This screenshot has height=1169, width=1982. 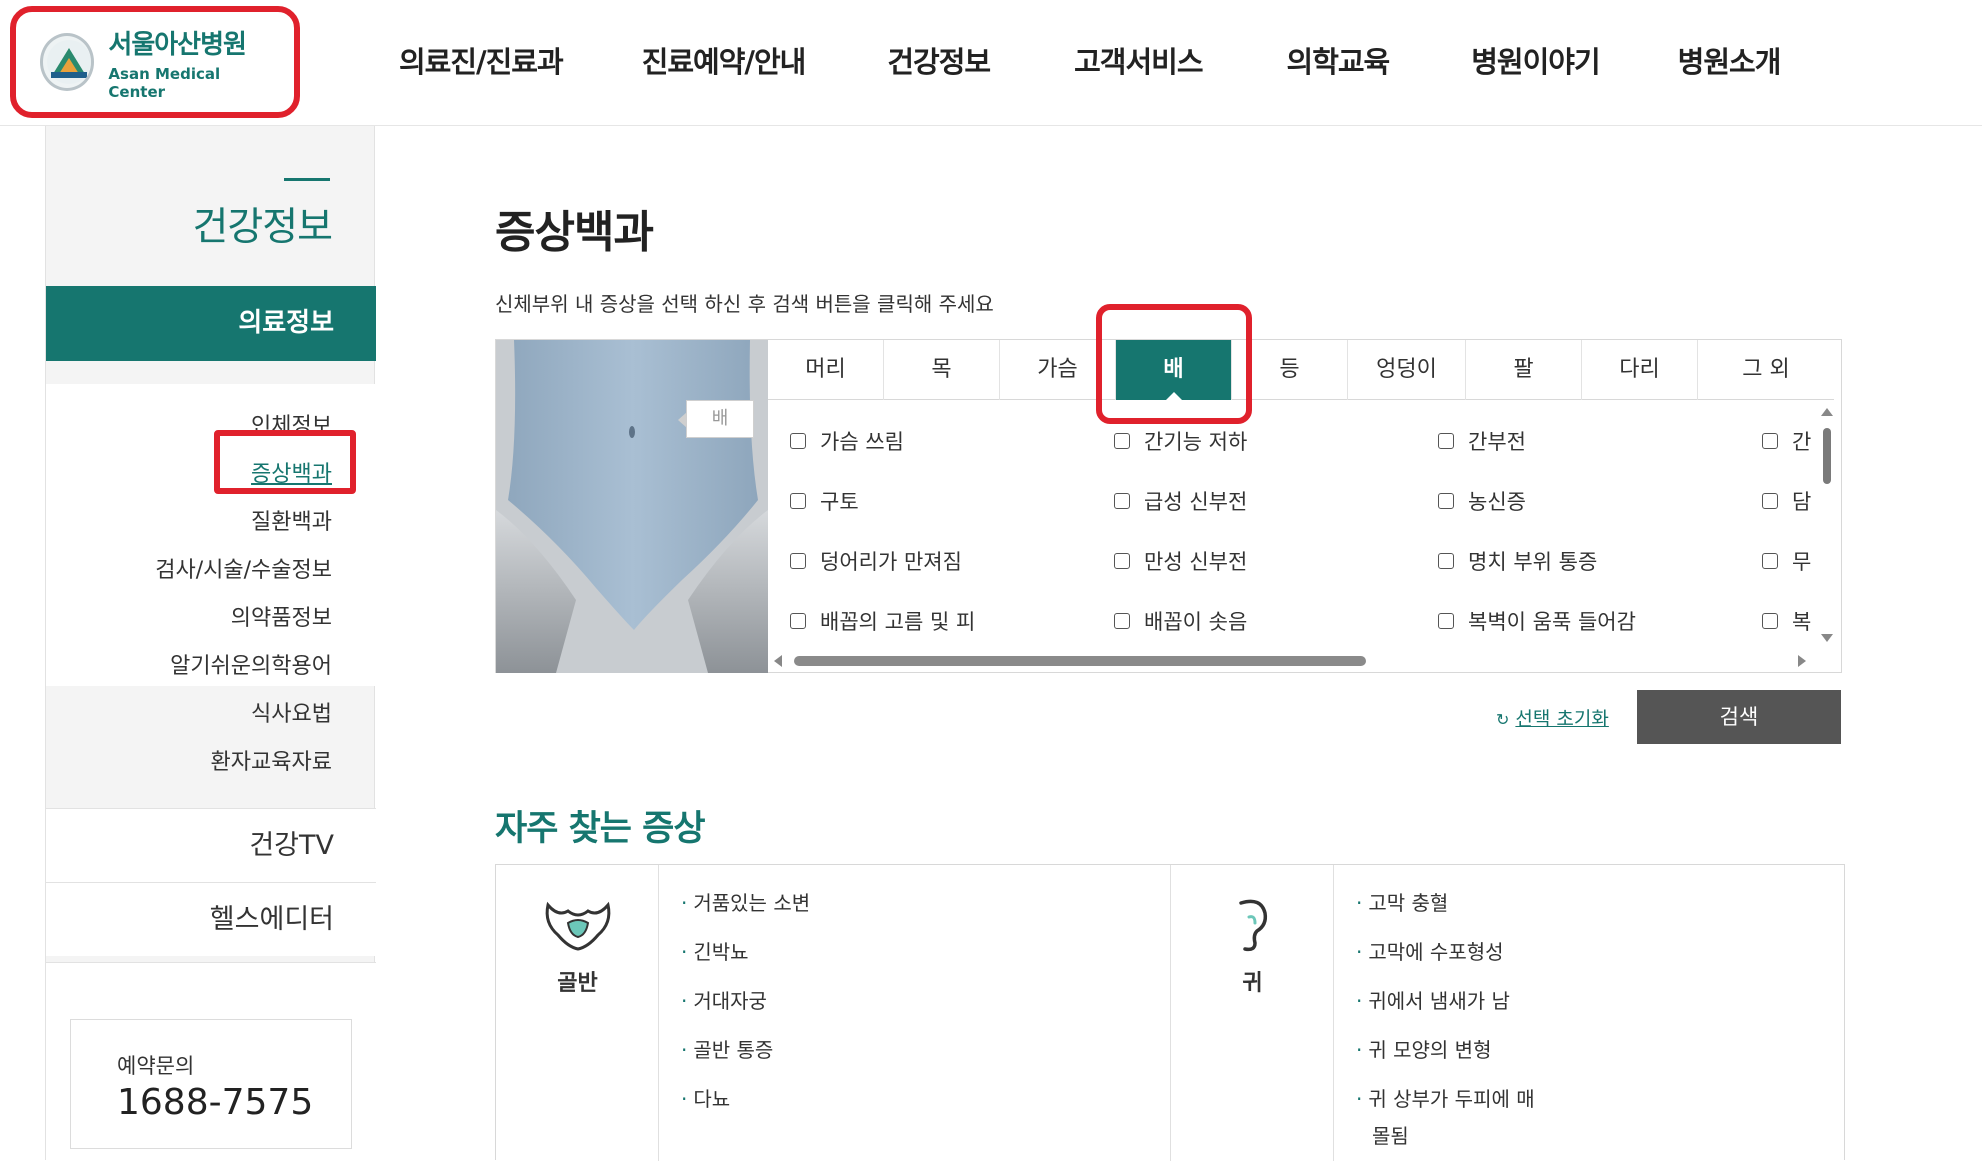 What do you see at coordinates (211, 919) in the screenshot?
I see `sidebar-item-health-editor: 헬스에디터` at bounding box center [211, 919].